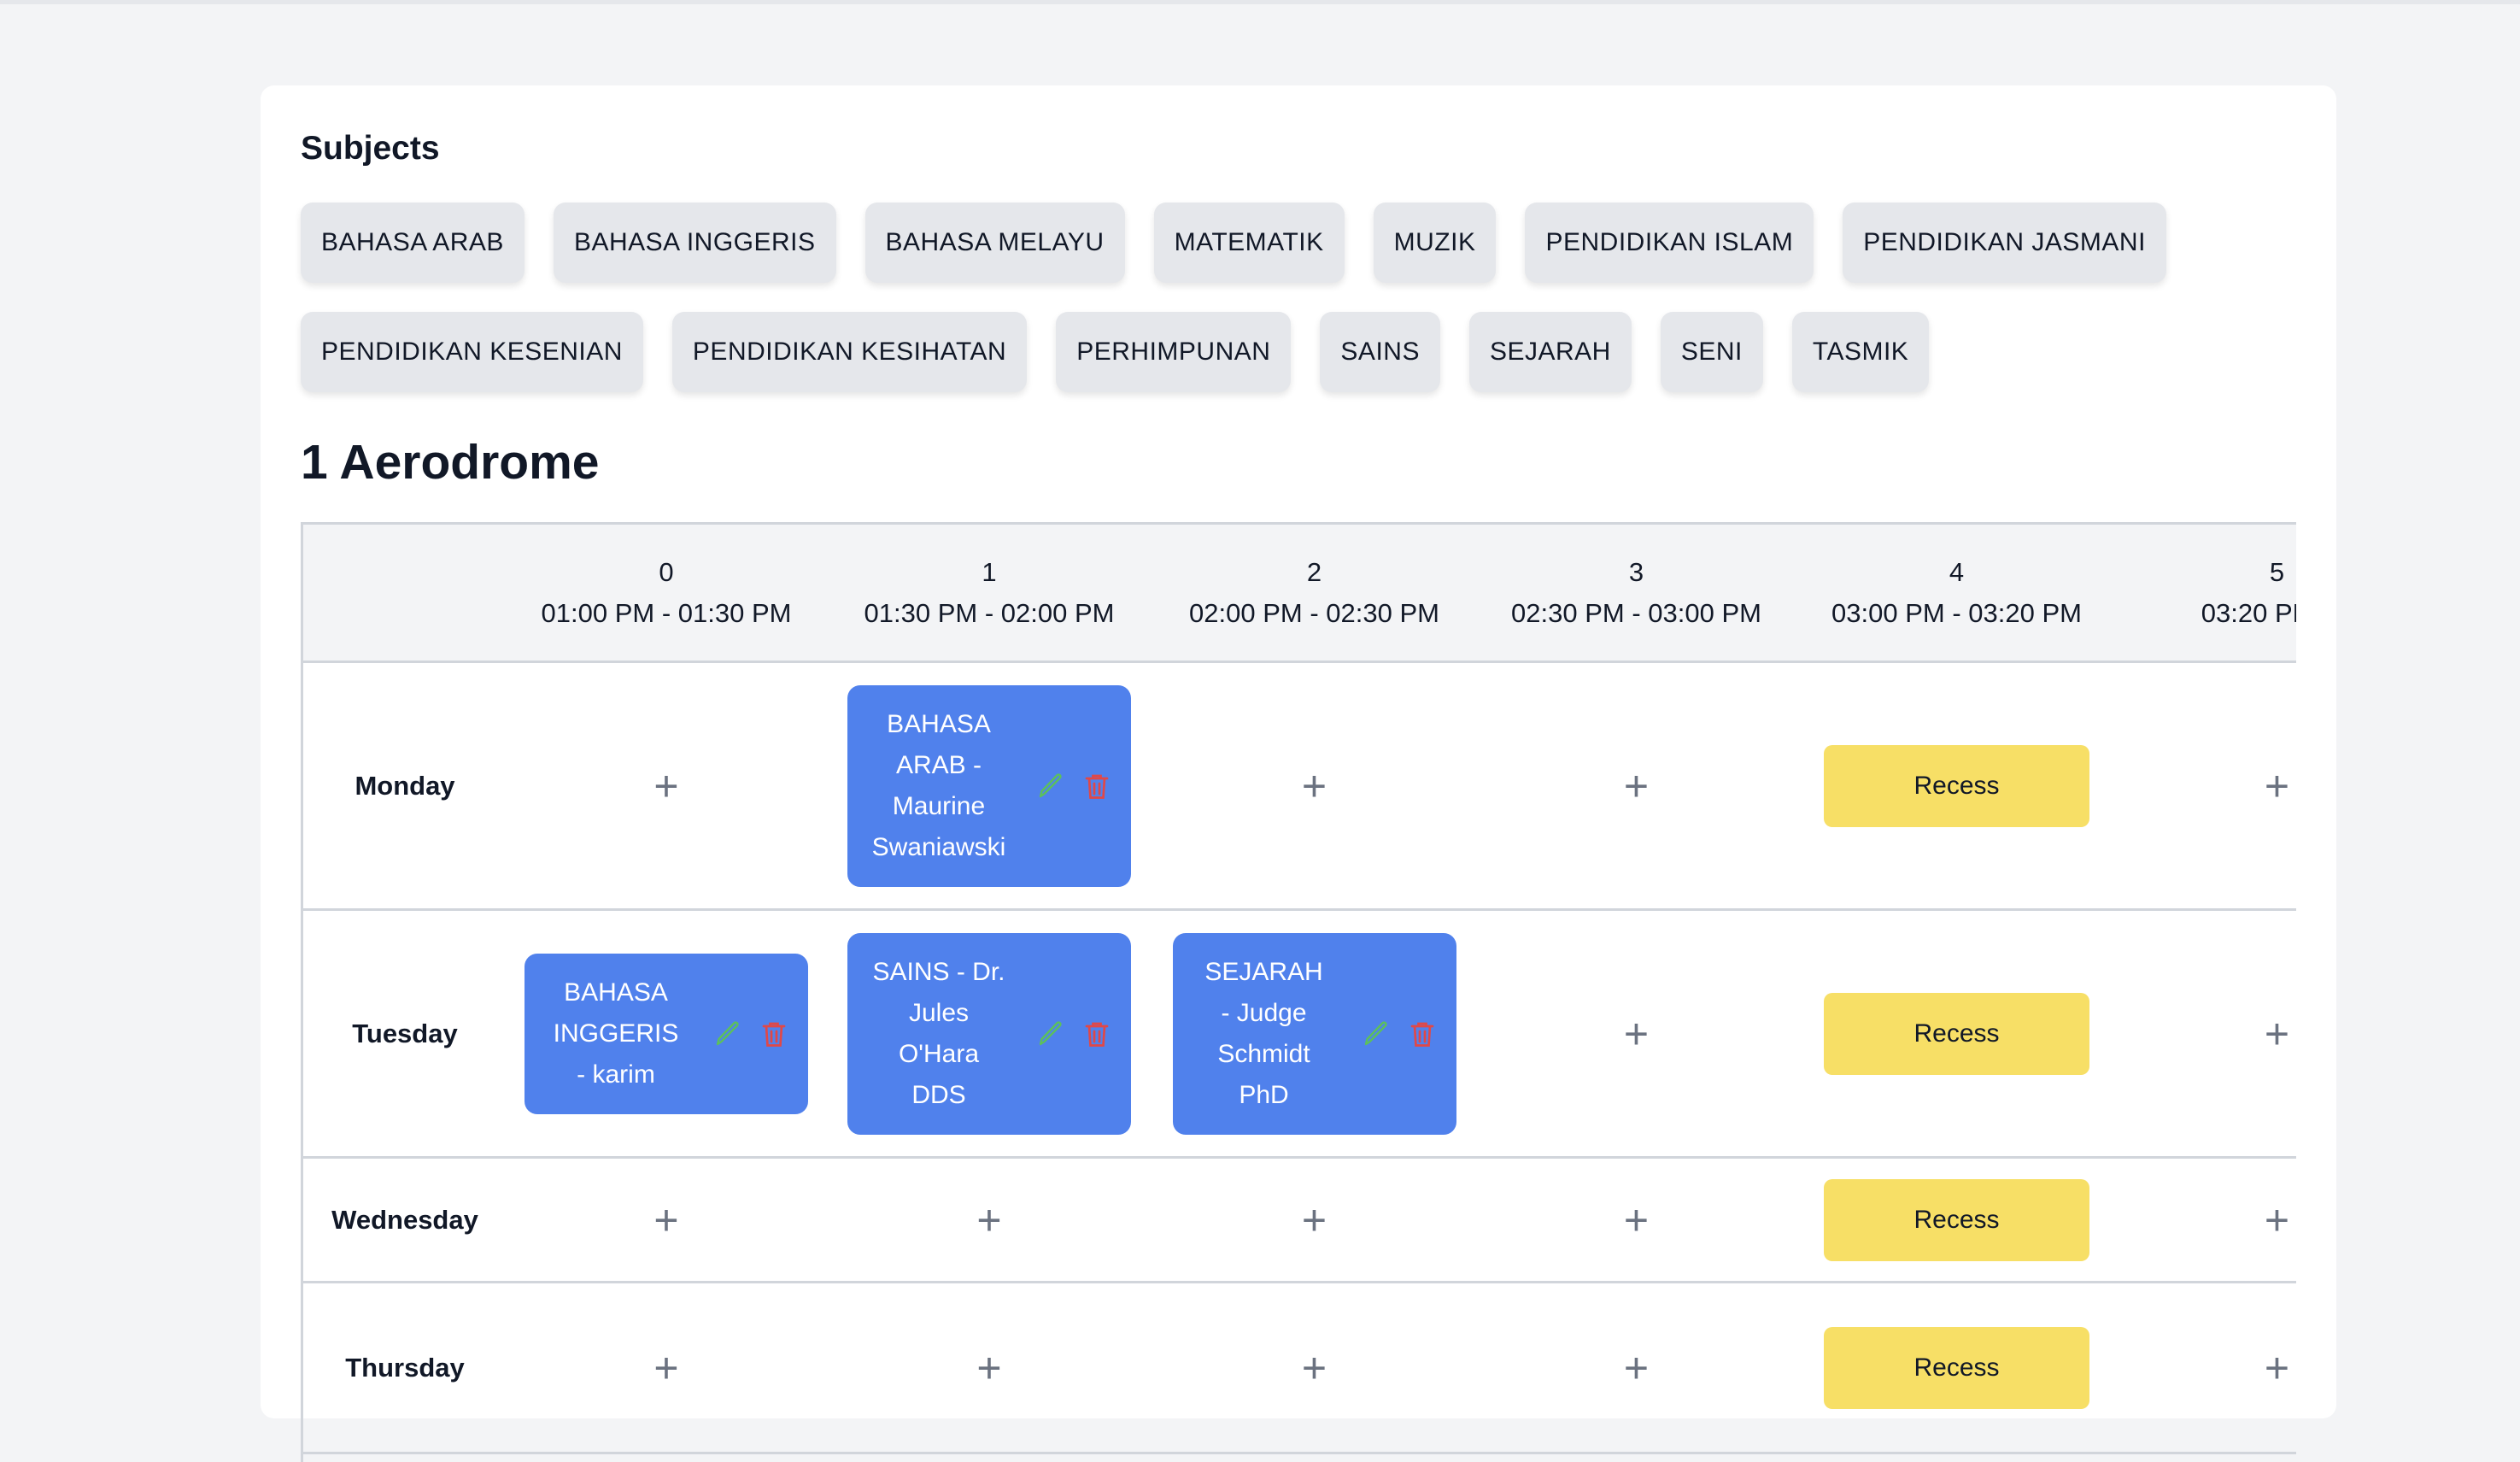  Describe the element at coordinates (1435, 243) in the screenshot. I see `subject-chip: MUZIK` at that location.